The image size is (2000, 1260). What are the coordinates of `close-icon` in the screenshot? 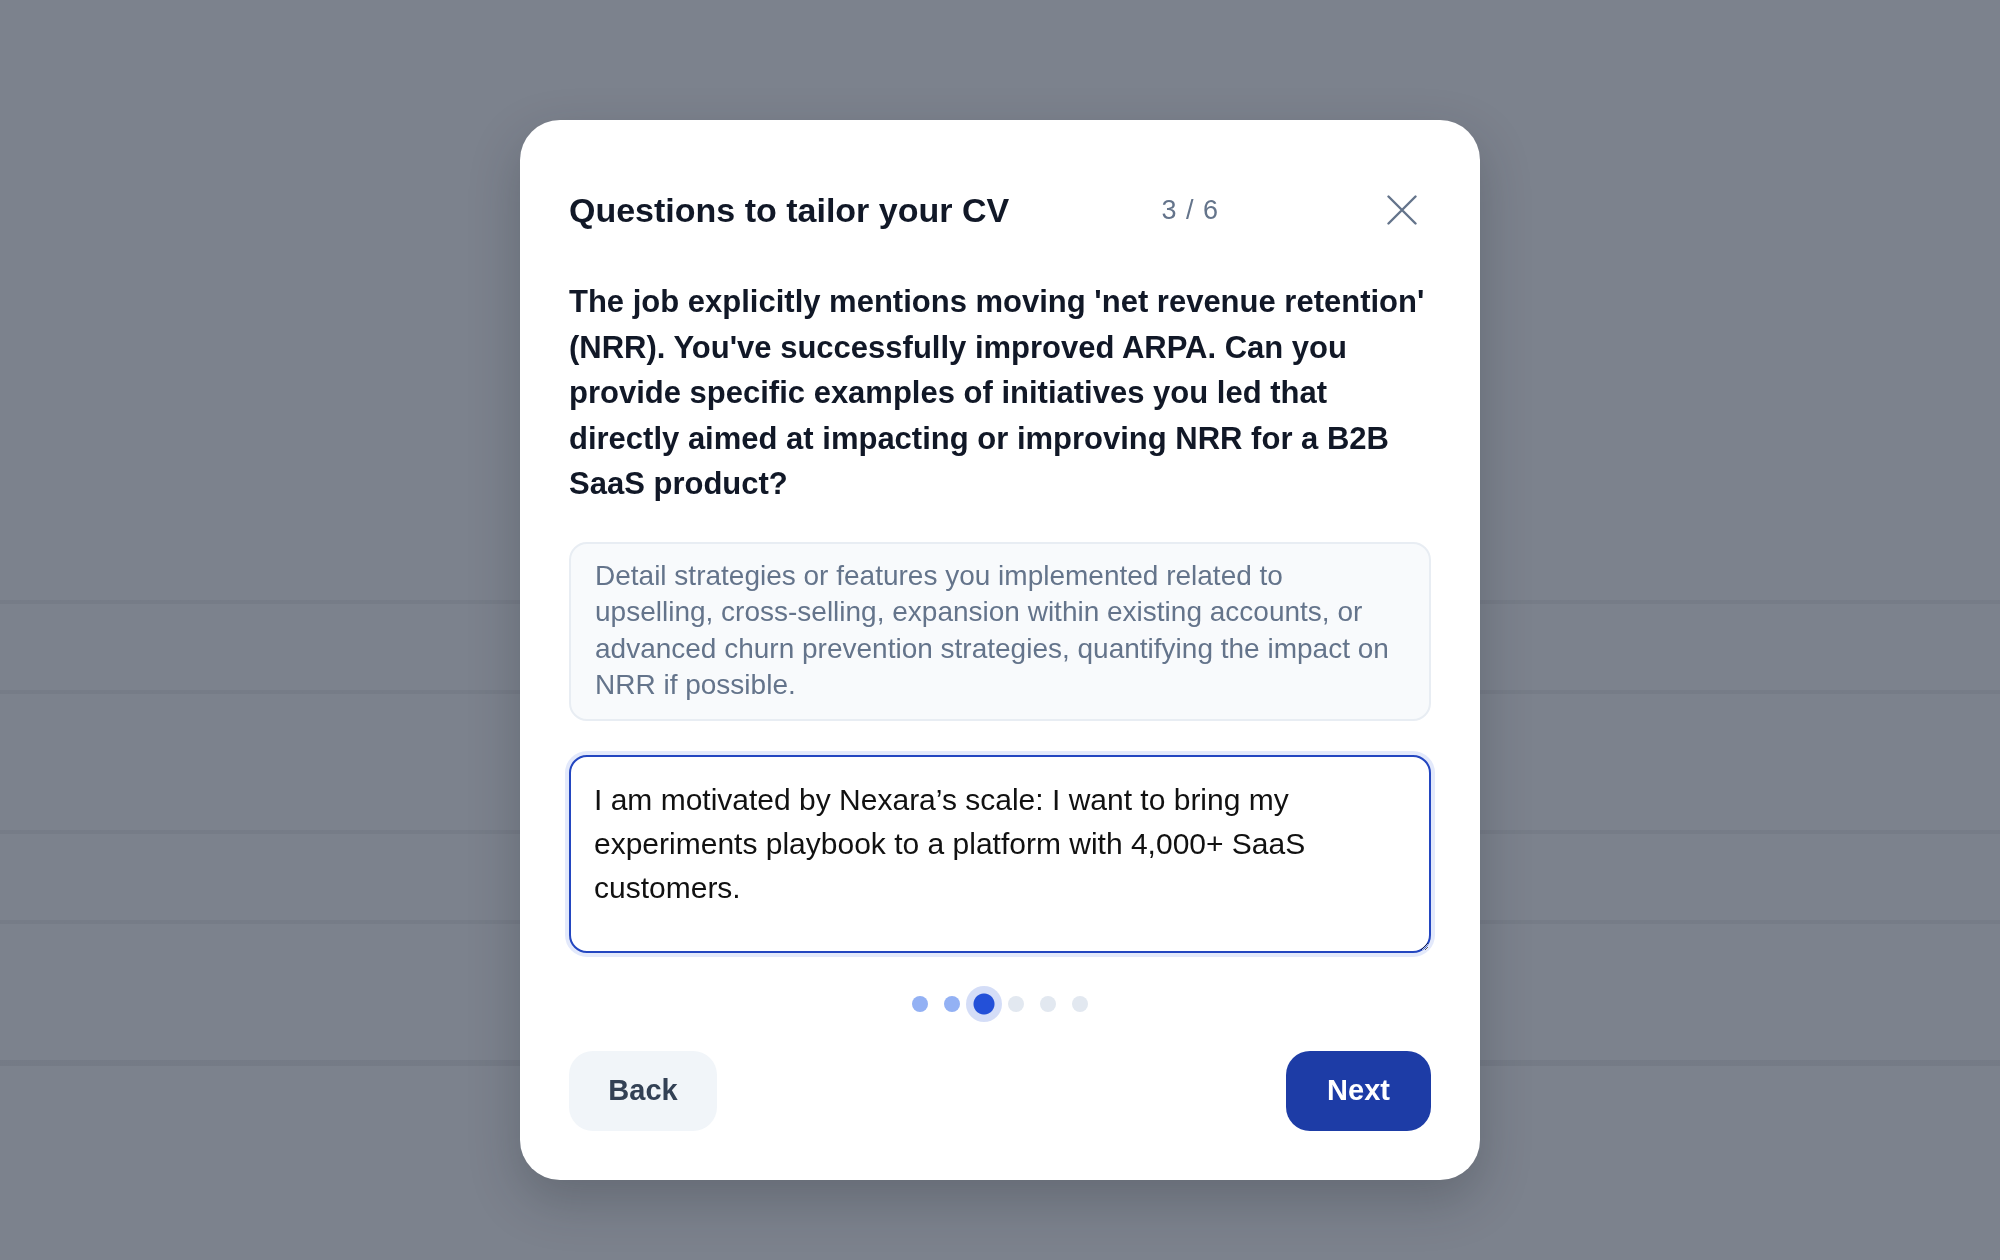 It's located at (1402, 210).